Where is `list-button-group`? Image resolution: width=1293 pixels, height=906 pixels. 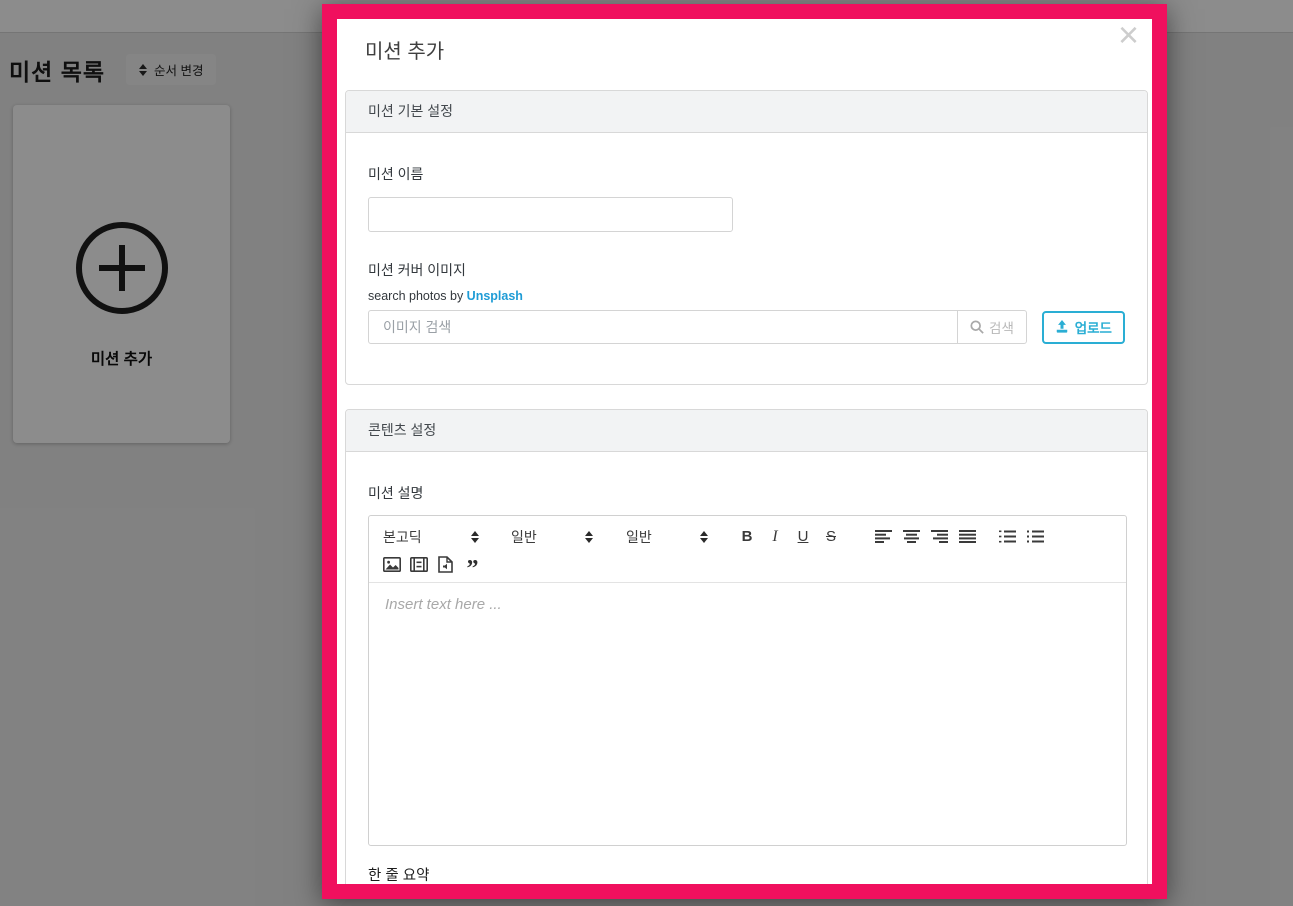
list-button-group is located at coordinates (1021, 536).